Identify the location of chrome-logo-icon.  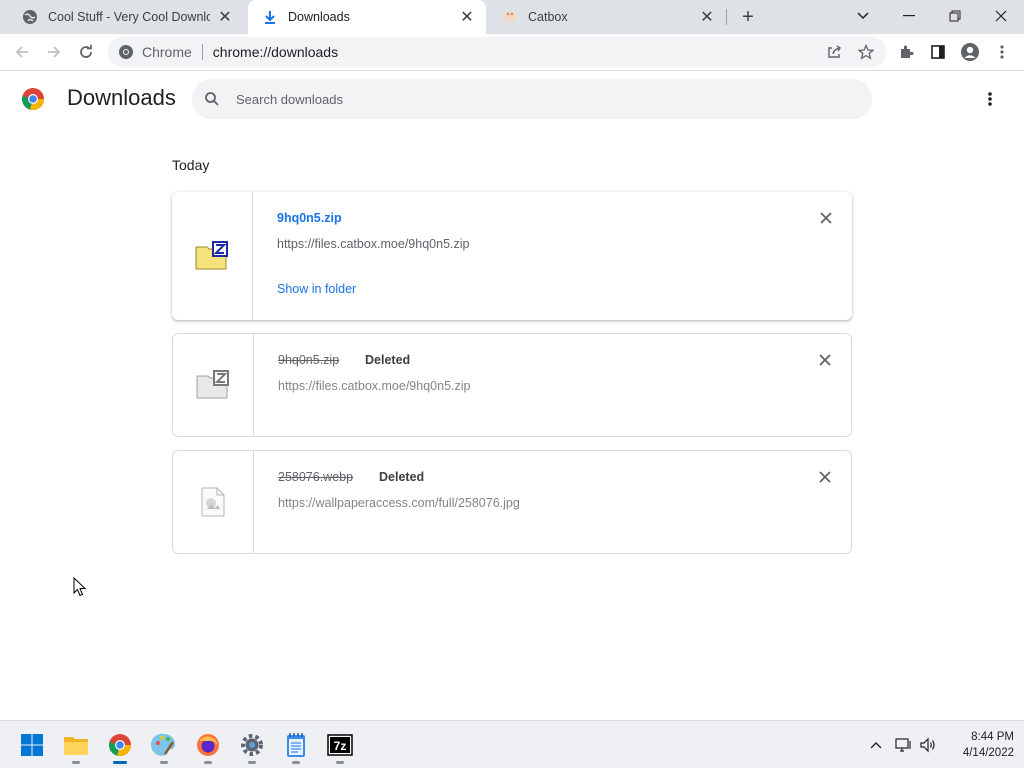
(33, 99).